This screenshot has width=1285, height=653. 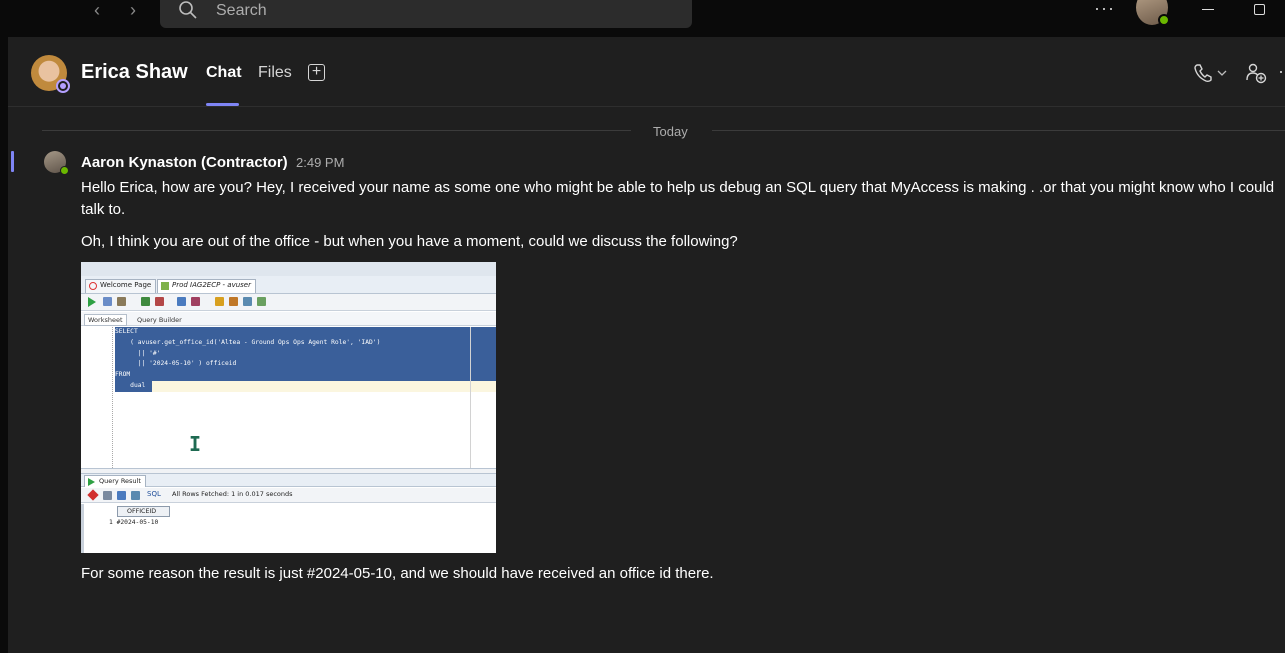 What do you see at coordinates (111, 522) in the screenshot?
I see `result-row-number: 1` at bounding box center [111, 522].